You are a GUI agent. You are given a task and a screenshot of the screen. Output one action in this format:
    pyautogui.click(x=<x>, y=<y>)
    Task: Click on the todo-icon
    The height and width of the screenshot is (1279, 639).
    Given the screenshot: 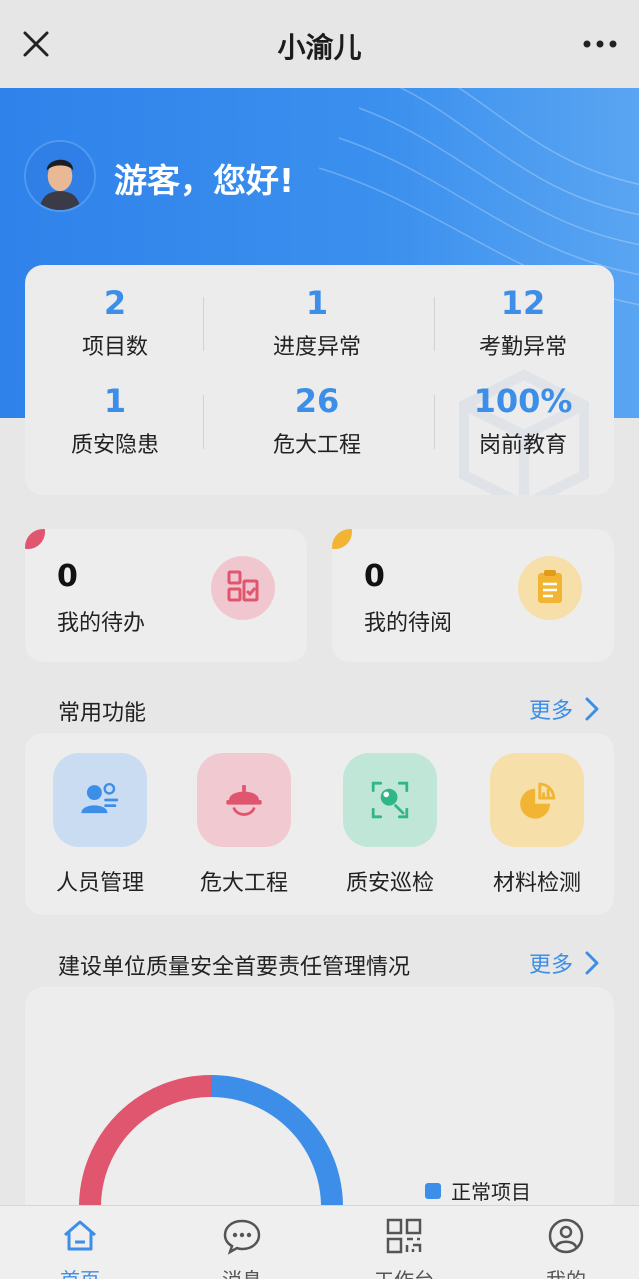 What is the action you would take?
    pyautogui.click(x=243, y=588)
    